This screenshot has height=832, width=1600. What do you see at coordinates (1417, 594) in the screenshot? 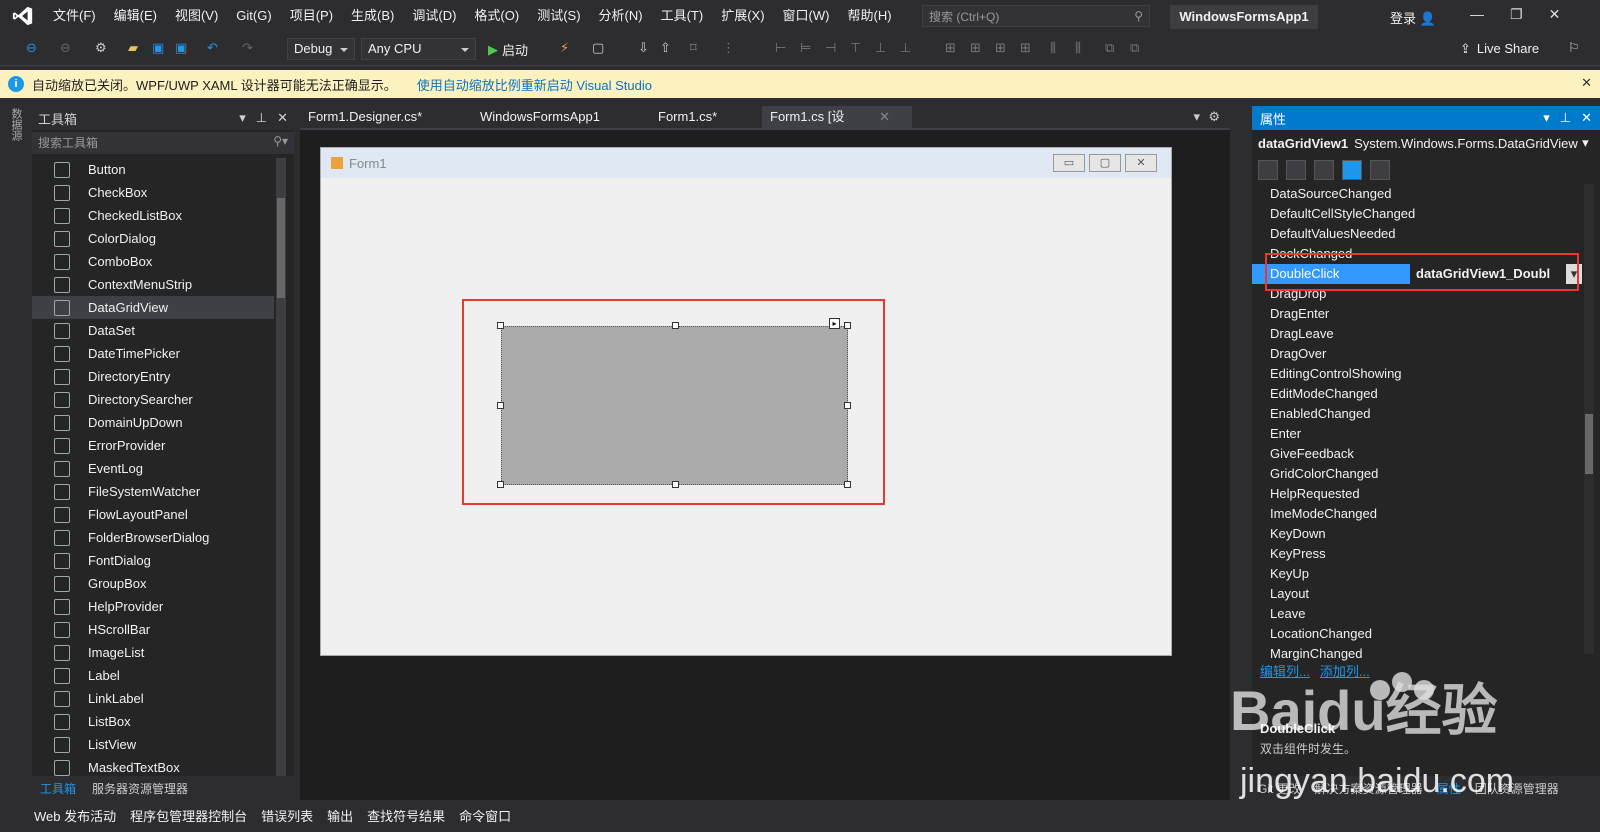
I see `property-row: Layout` at bounding box center [1417, 594].